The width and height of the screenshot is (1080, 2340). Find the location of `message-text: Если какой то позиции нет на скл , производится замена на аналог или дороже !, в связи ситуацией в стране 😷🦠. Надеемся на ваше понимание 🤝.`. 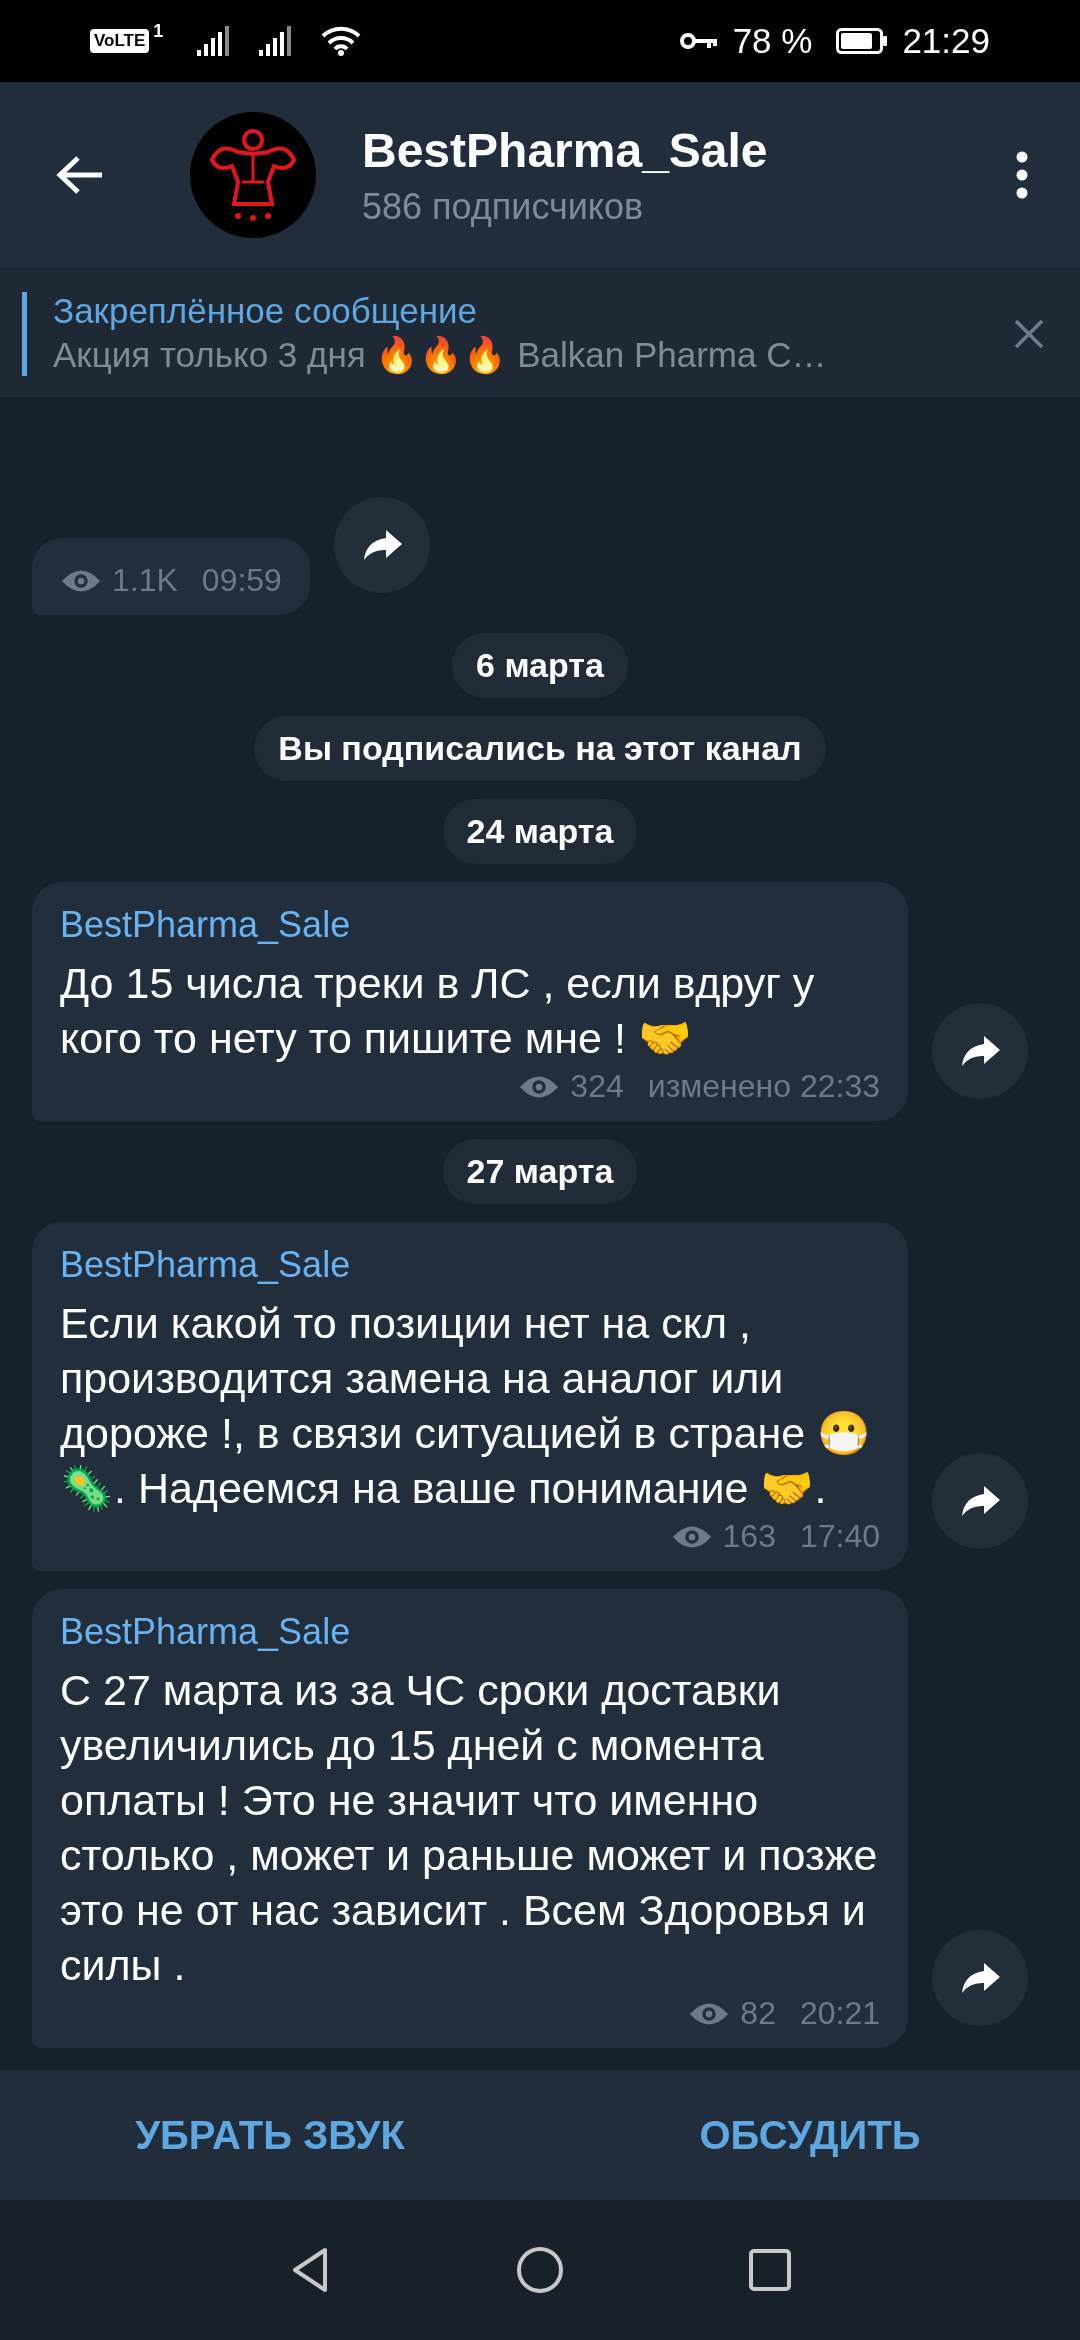

message-text: Если какой то позиции нет на скл , производится замена на аналог или дороже !, в связи ситуацией в стране 😷🦠. Надеемся на ваше понимание 🤝. is located at coordinates (466, 1406).